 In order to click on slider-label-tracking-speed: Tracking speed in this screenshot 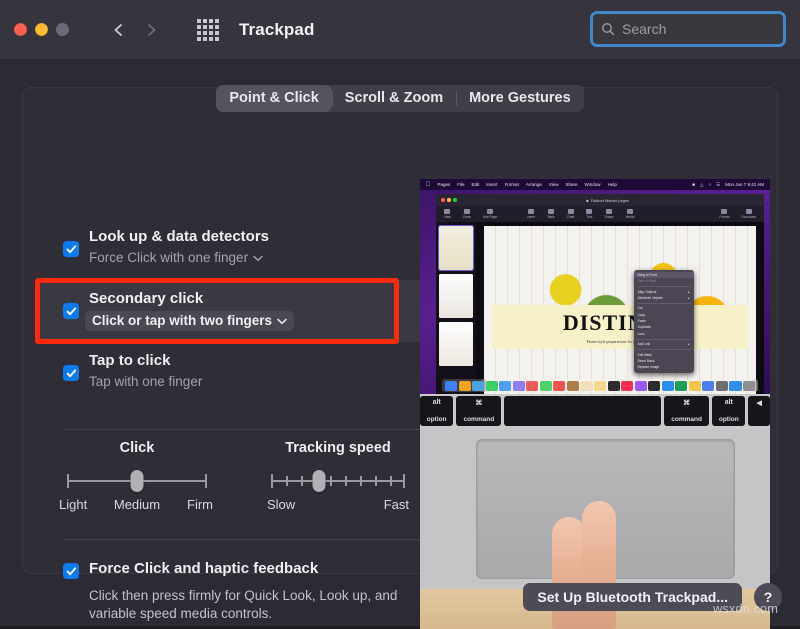, I will do `click(338, 448)`.